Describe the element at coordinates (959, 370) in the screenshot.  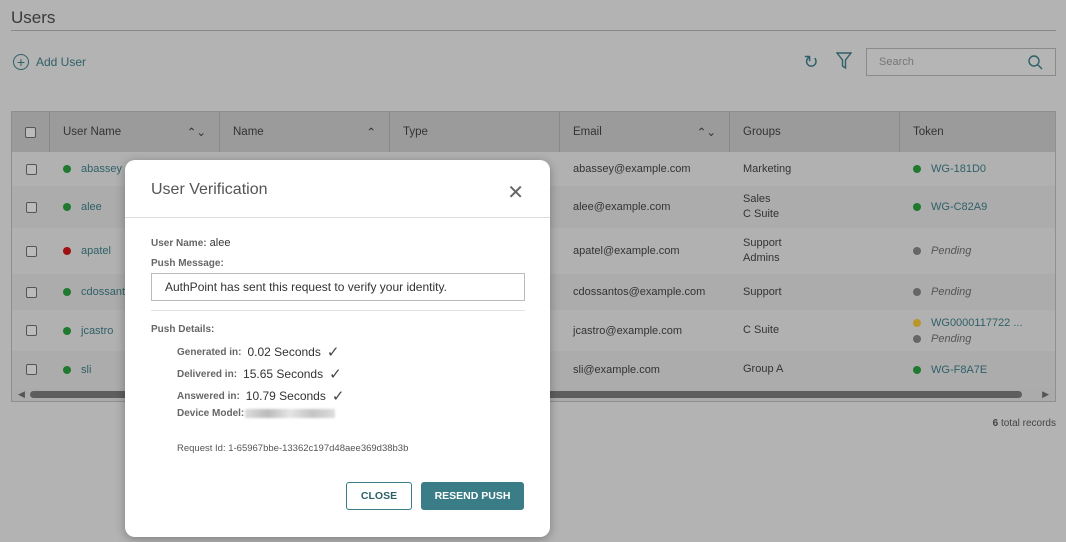
I see `token-link: WG-F8A7E` at that location.